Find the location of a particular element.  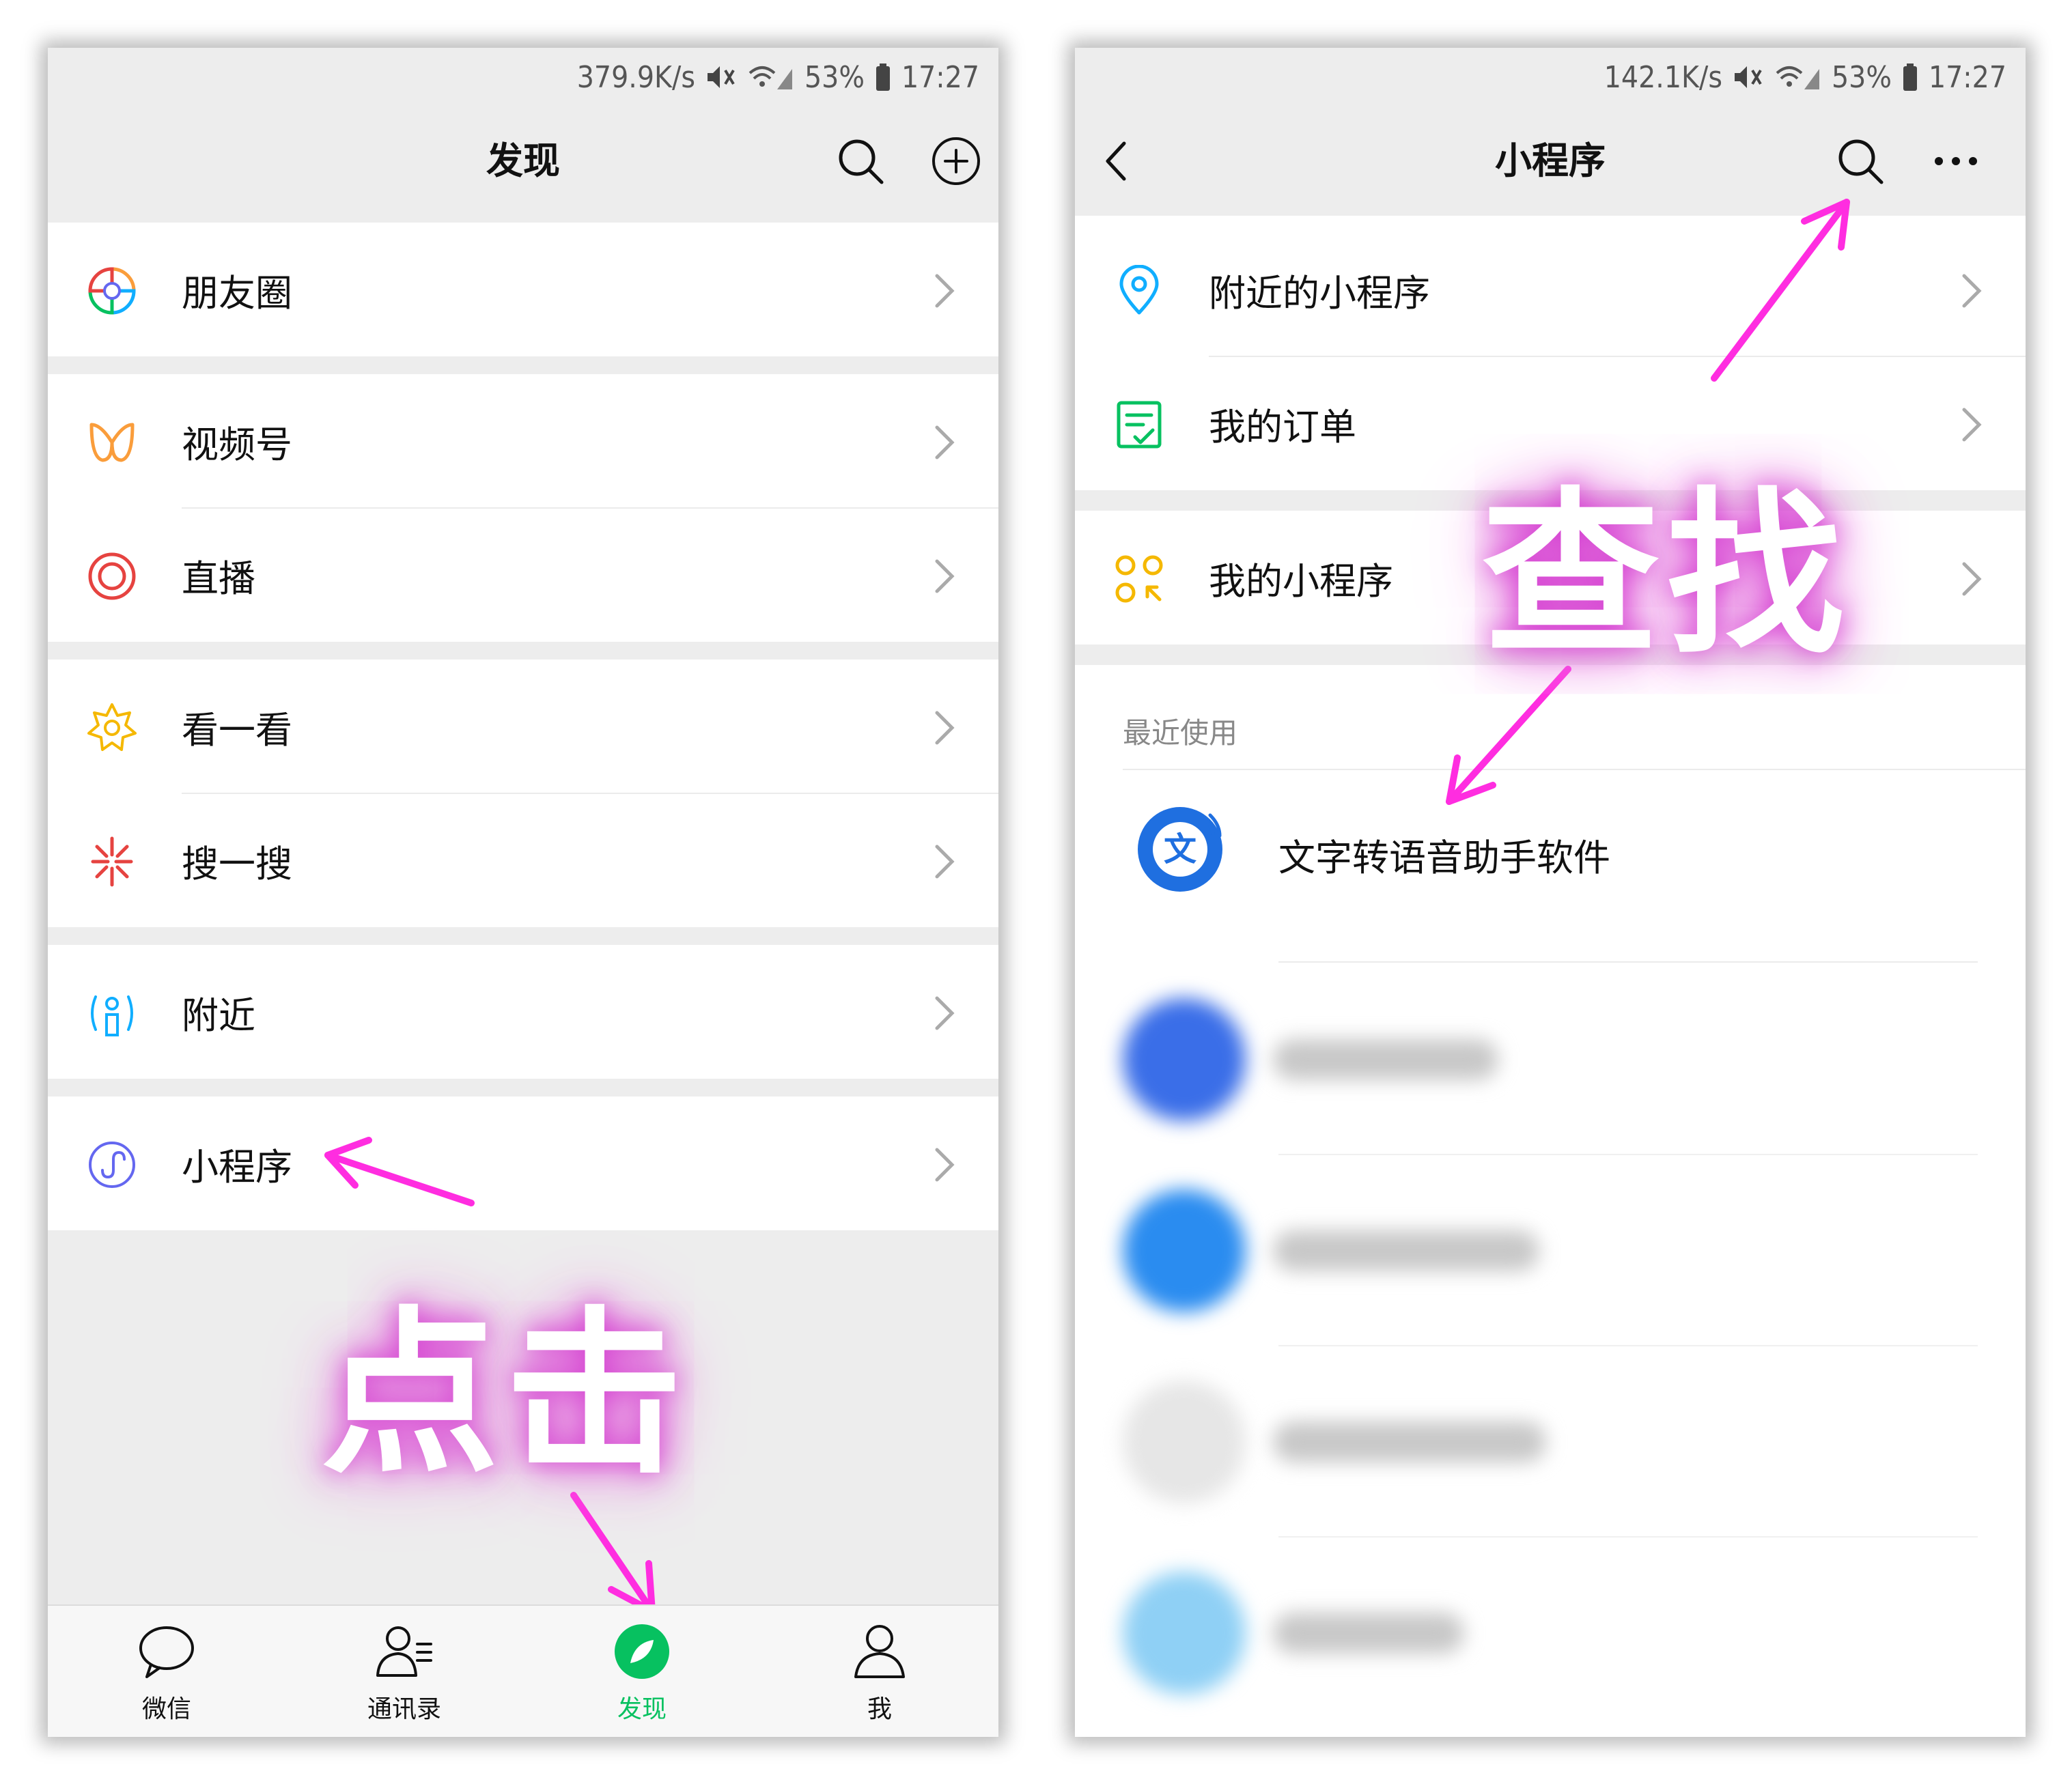

person-icon is located at coordinates (879, 1651).